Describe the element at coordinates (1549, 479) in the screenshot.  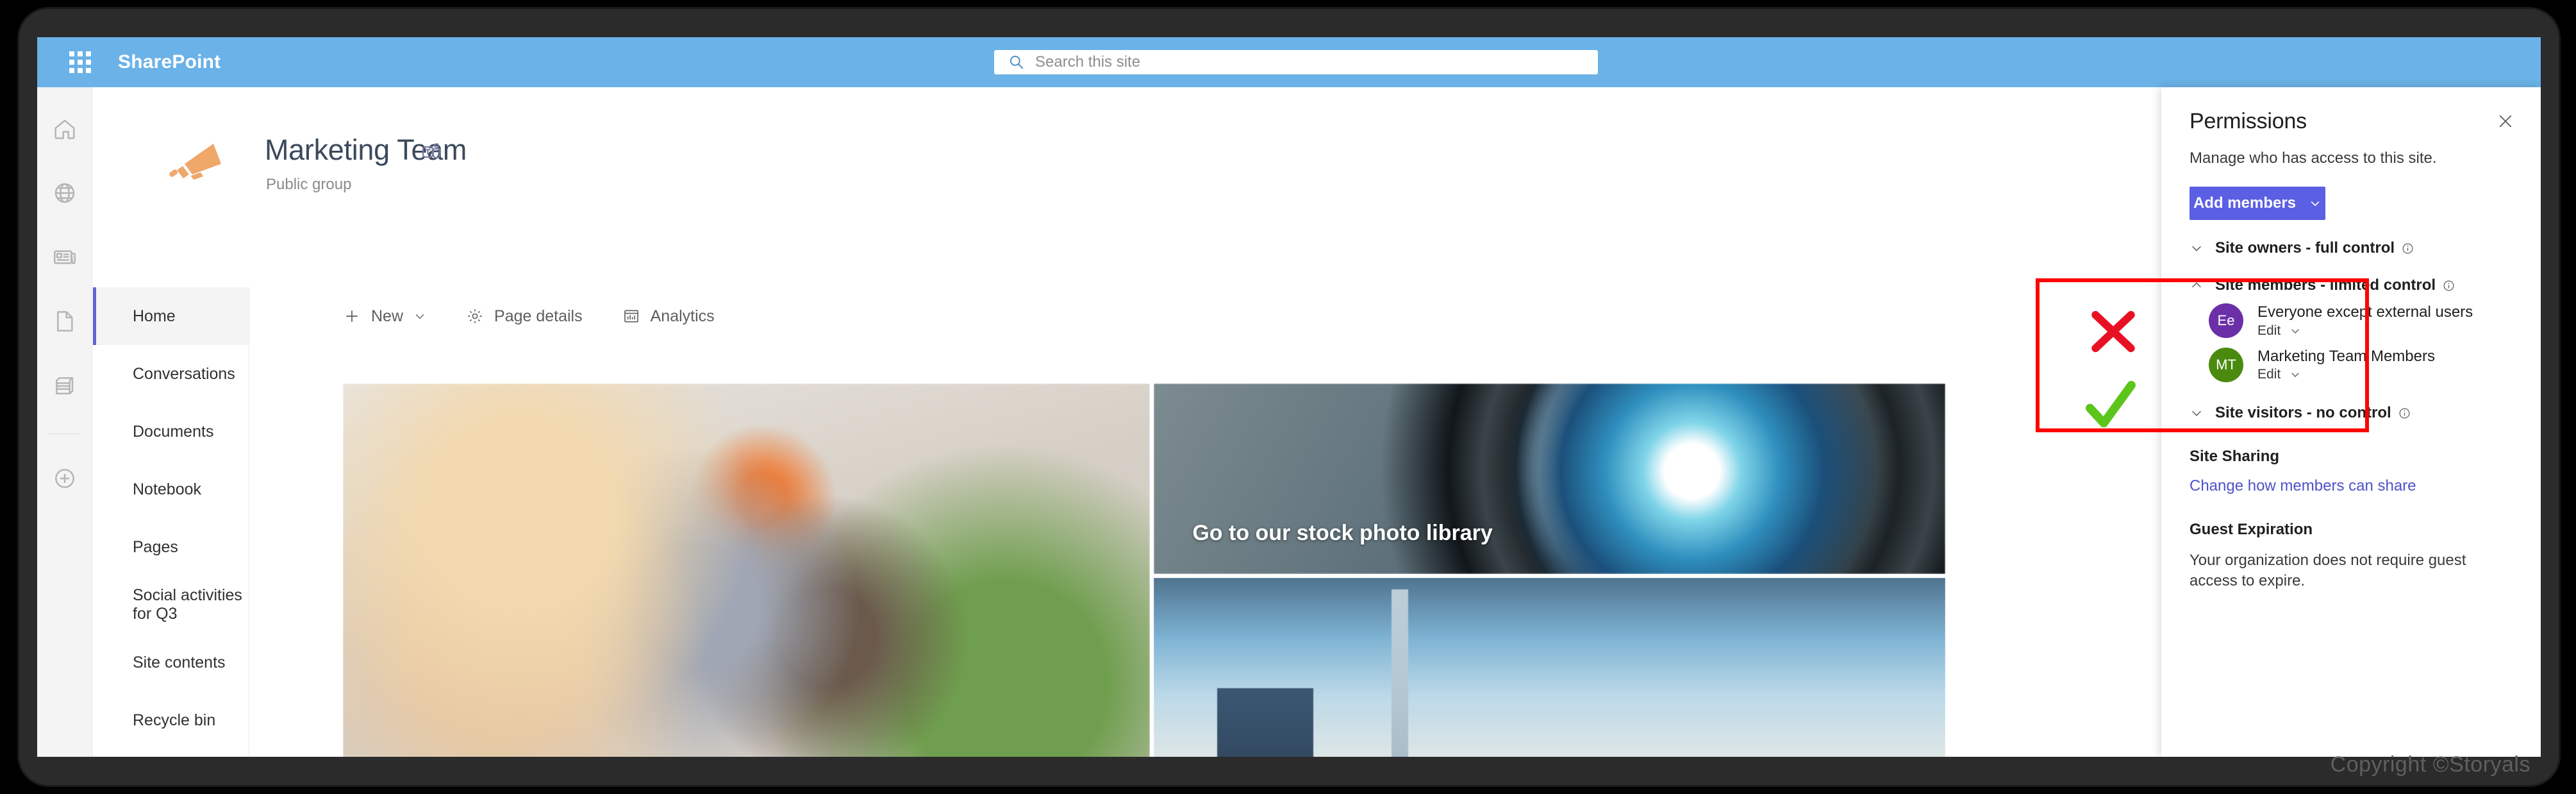
I see `hero-tile-stock-photo-library: Go to our stock photo library` at that location.